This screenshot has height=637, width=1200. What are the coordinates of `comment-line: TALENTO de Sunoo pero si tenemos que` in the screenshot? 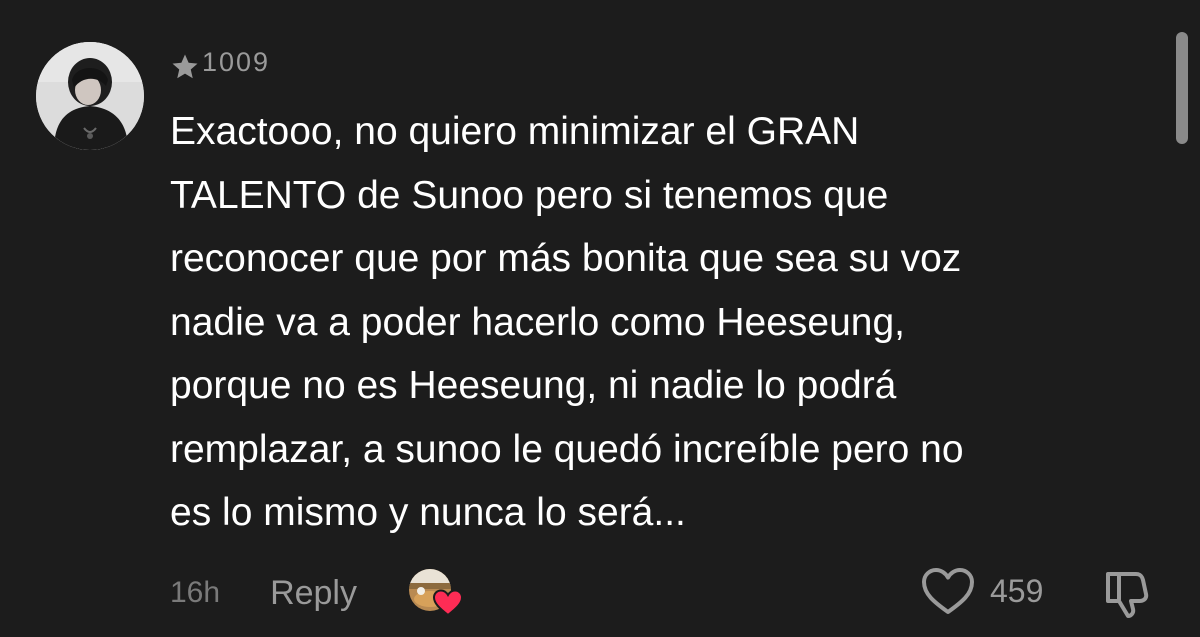 It's located at (529, 195).